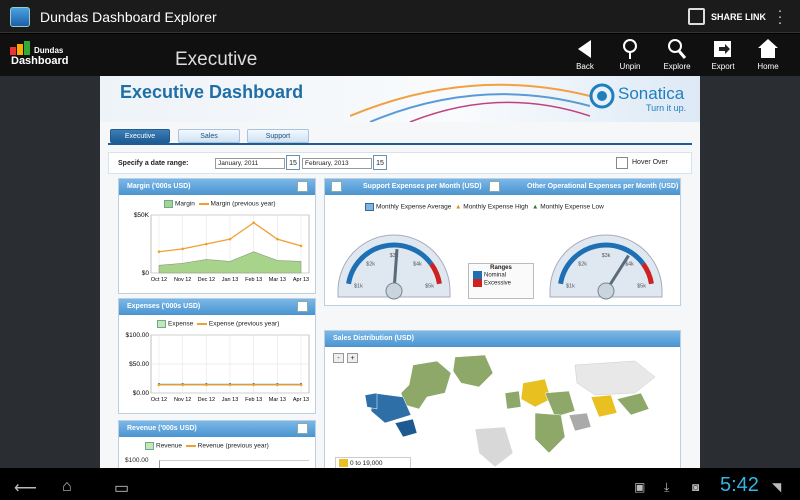 The height and width of the screenshot is (500, 800). I want to click on avg-legend-icon, so click(369, 207).